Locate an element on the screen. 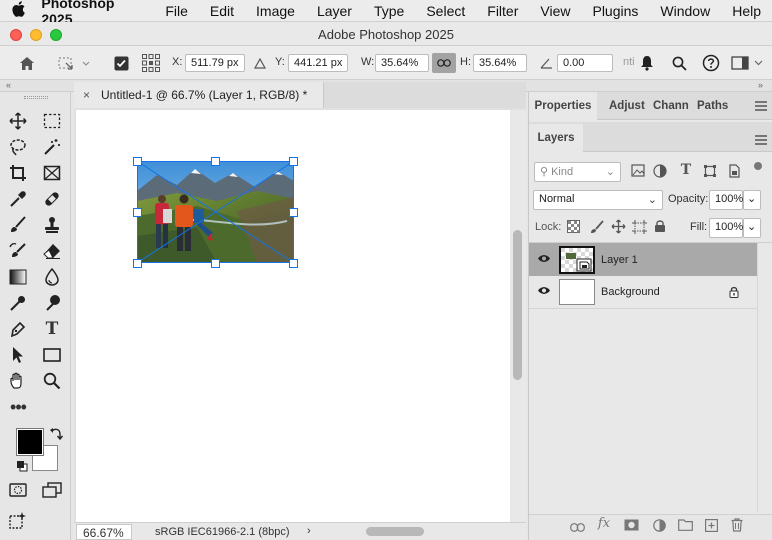 This screenshot has height=540, width=772. menu-filter: Filter is located at coordinates (502, 11).